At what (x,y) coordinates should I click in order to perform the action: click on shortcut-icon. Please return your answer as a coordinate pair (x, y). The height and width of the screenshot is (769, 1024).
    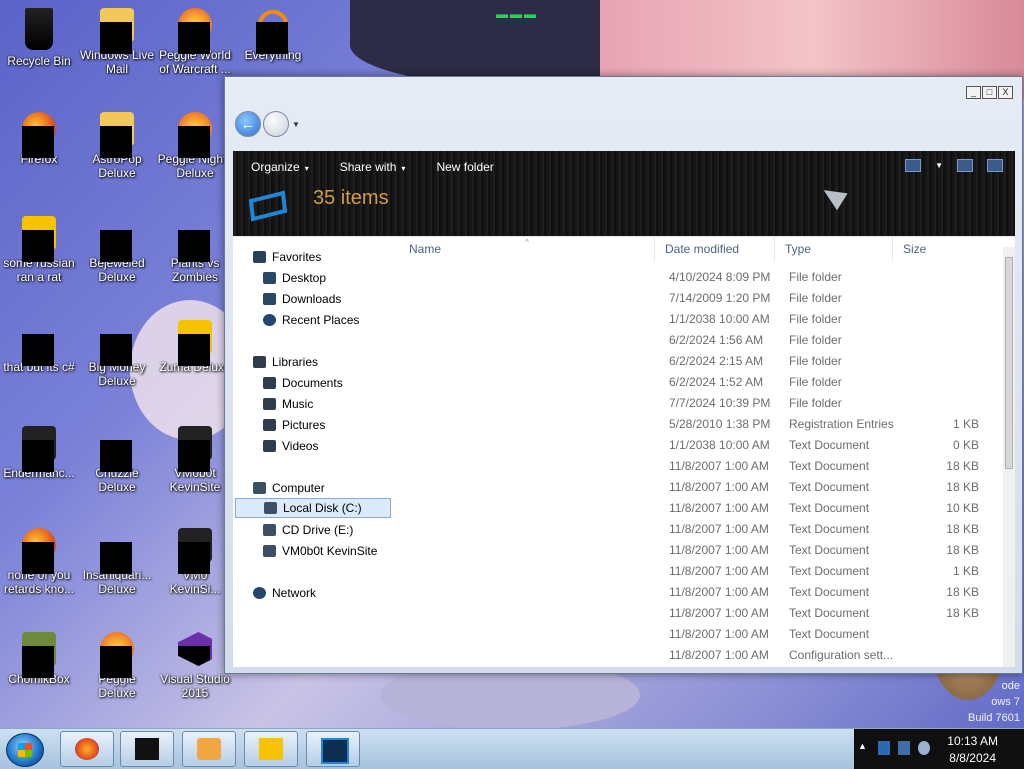
    Looking at the image, I should click on (195, 449).